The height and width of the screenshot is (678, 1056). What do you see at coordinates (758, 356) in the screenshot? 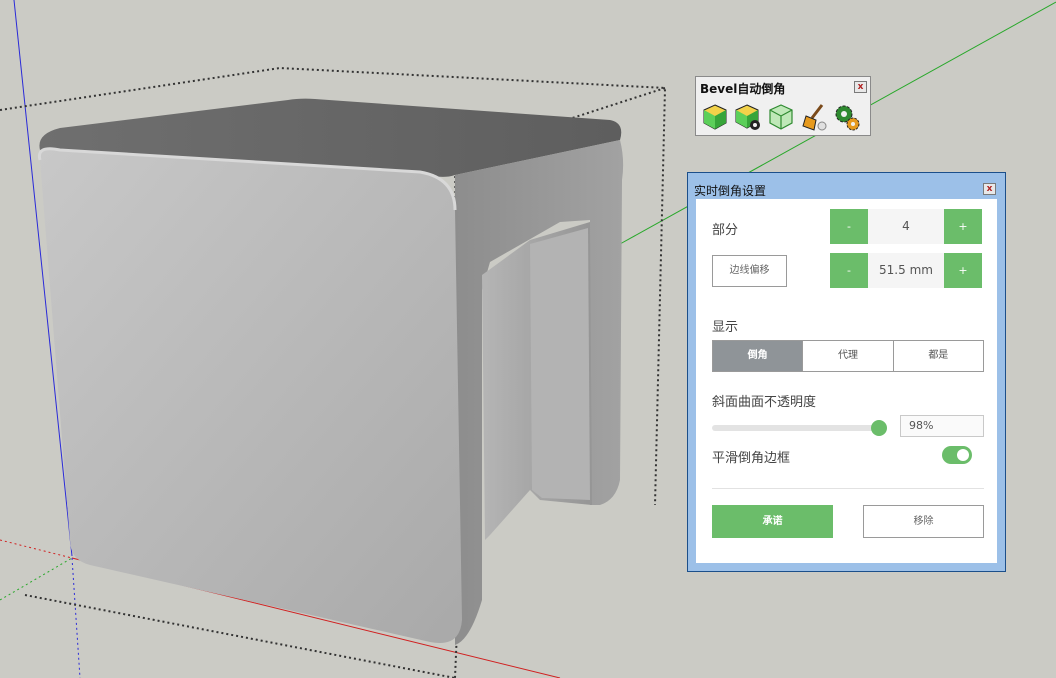
I see `tab-bevel: 倒角` at bounding box center [758, 356].